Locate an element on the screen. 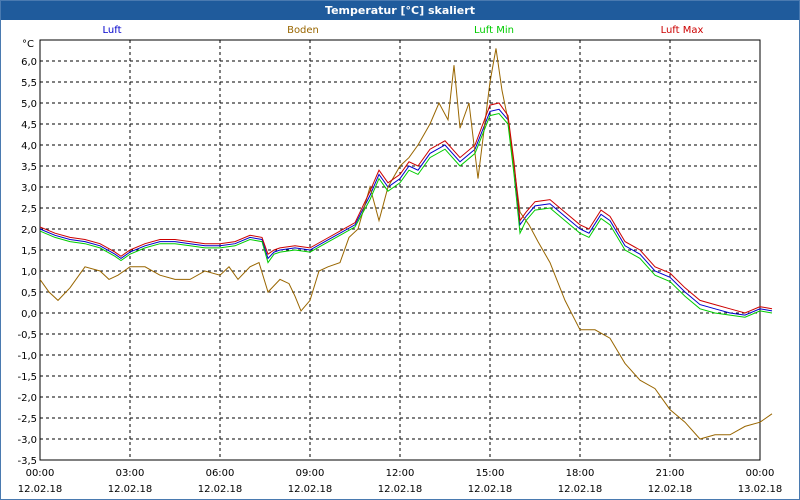  x-tick-time-label: 15:00 is located at coordinates (490, 473).